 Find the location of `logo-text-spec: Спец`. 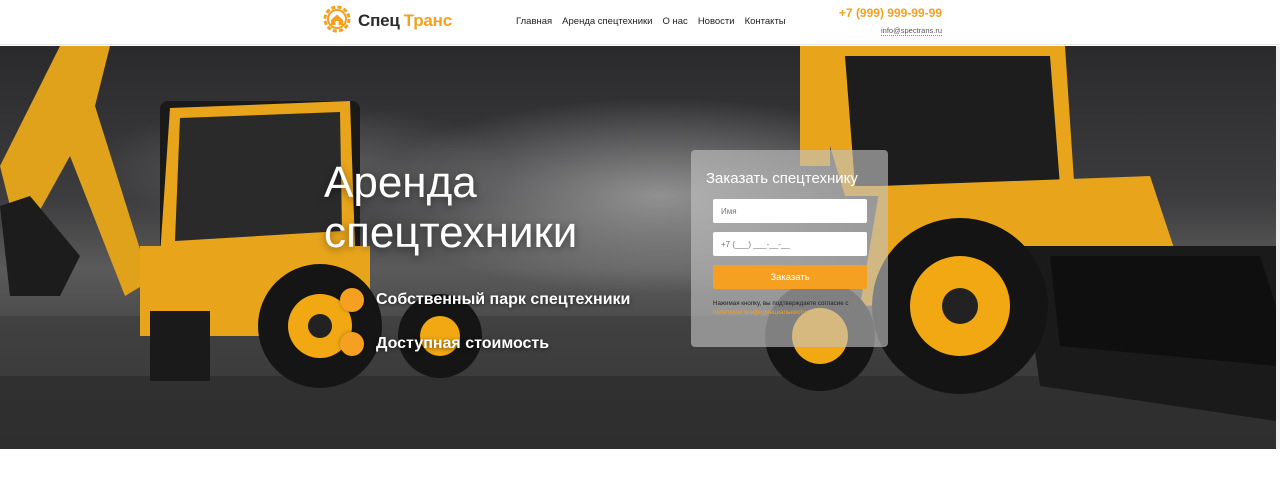

logo-text-spec: Спец is located at coordinates (379, 20).